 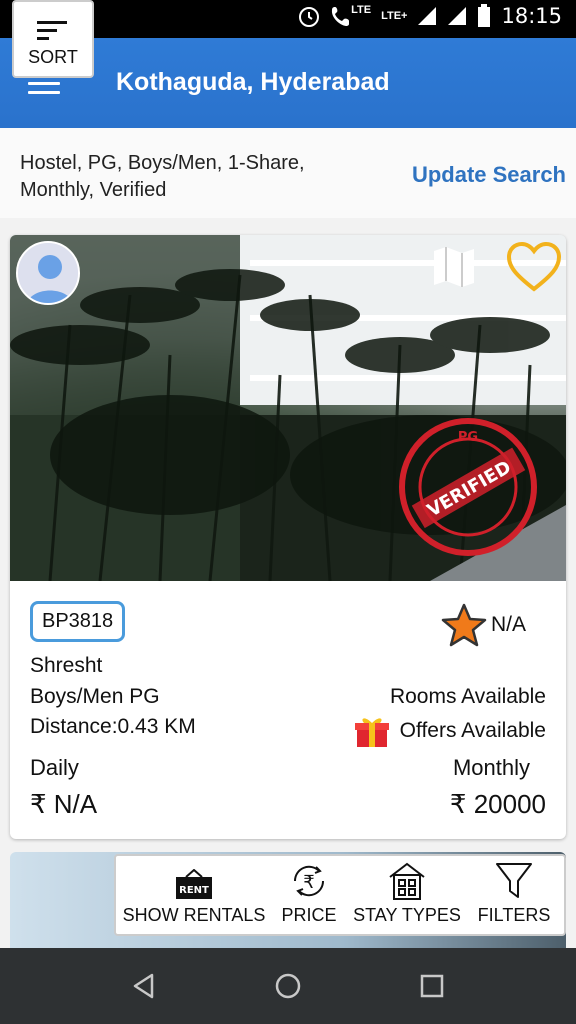 I want to click on lte-label: LTE, so click(x=361, y=10).